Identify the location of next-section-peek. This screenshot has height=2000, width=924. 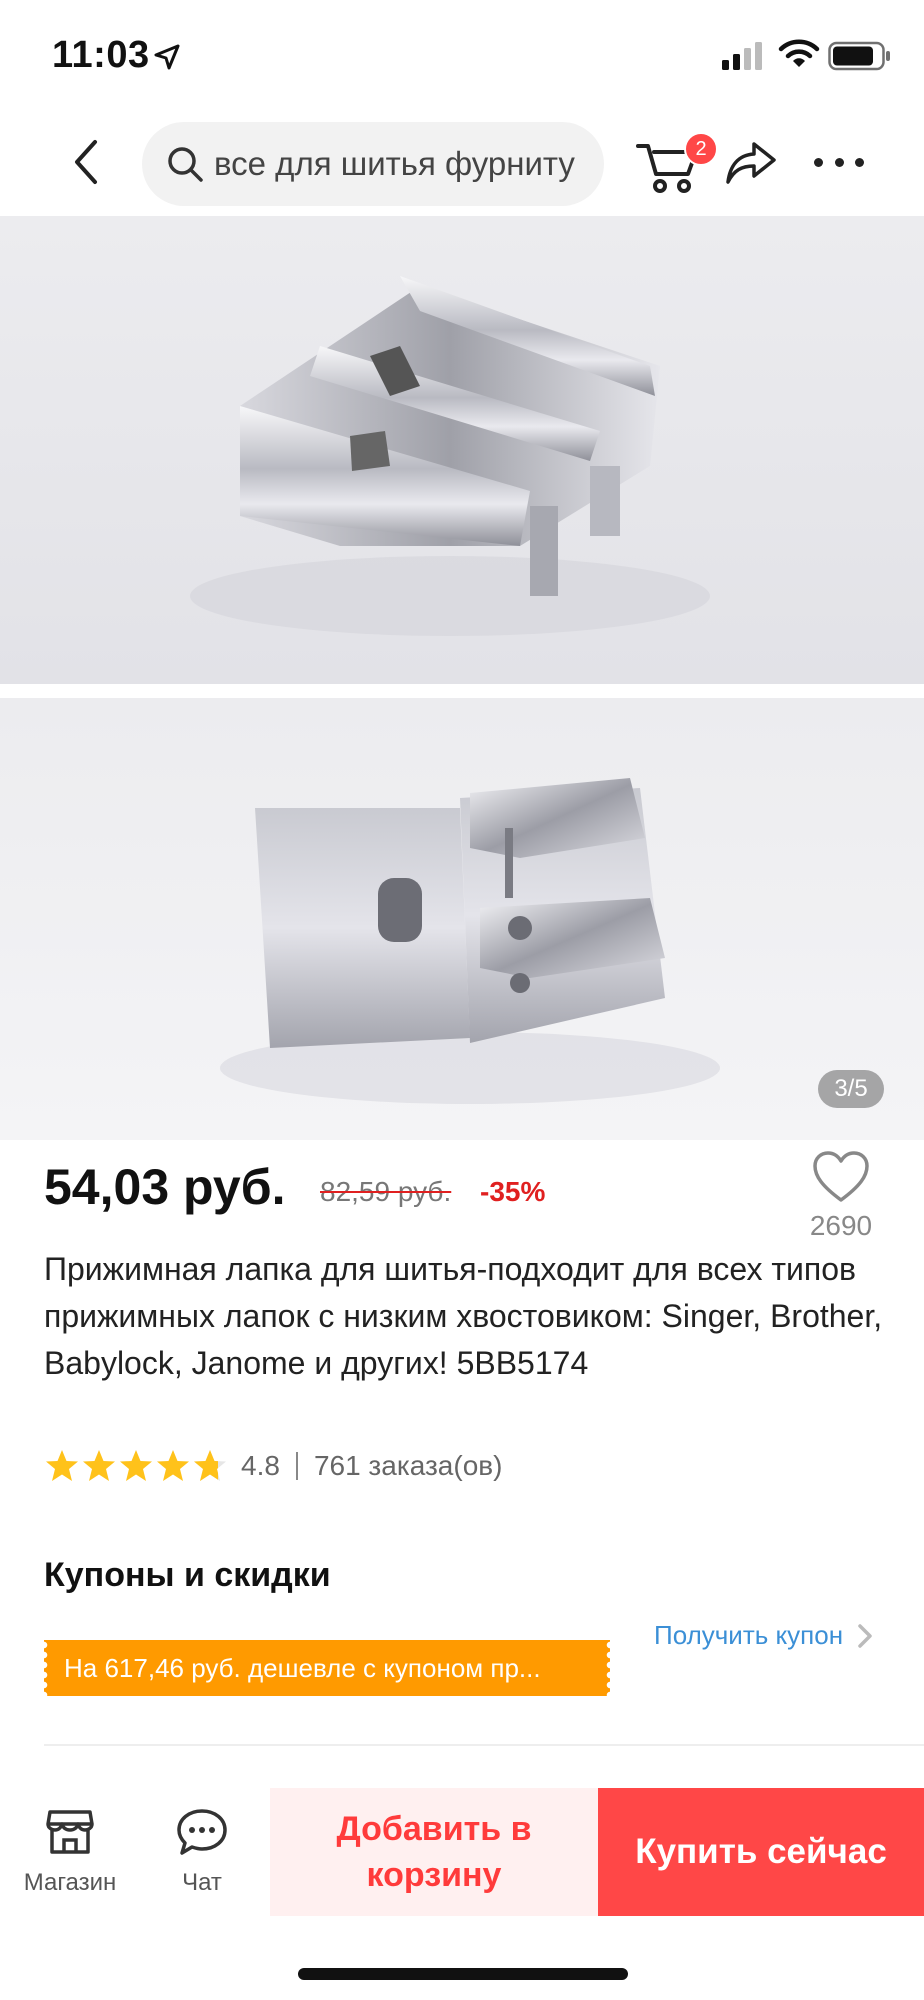
(94, 1781).